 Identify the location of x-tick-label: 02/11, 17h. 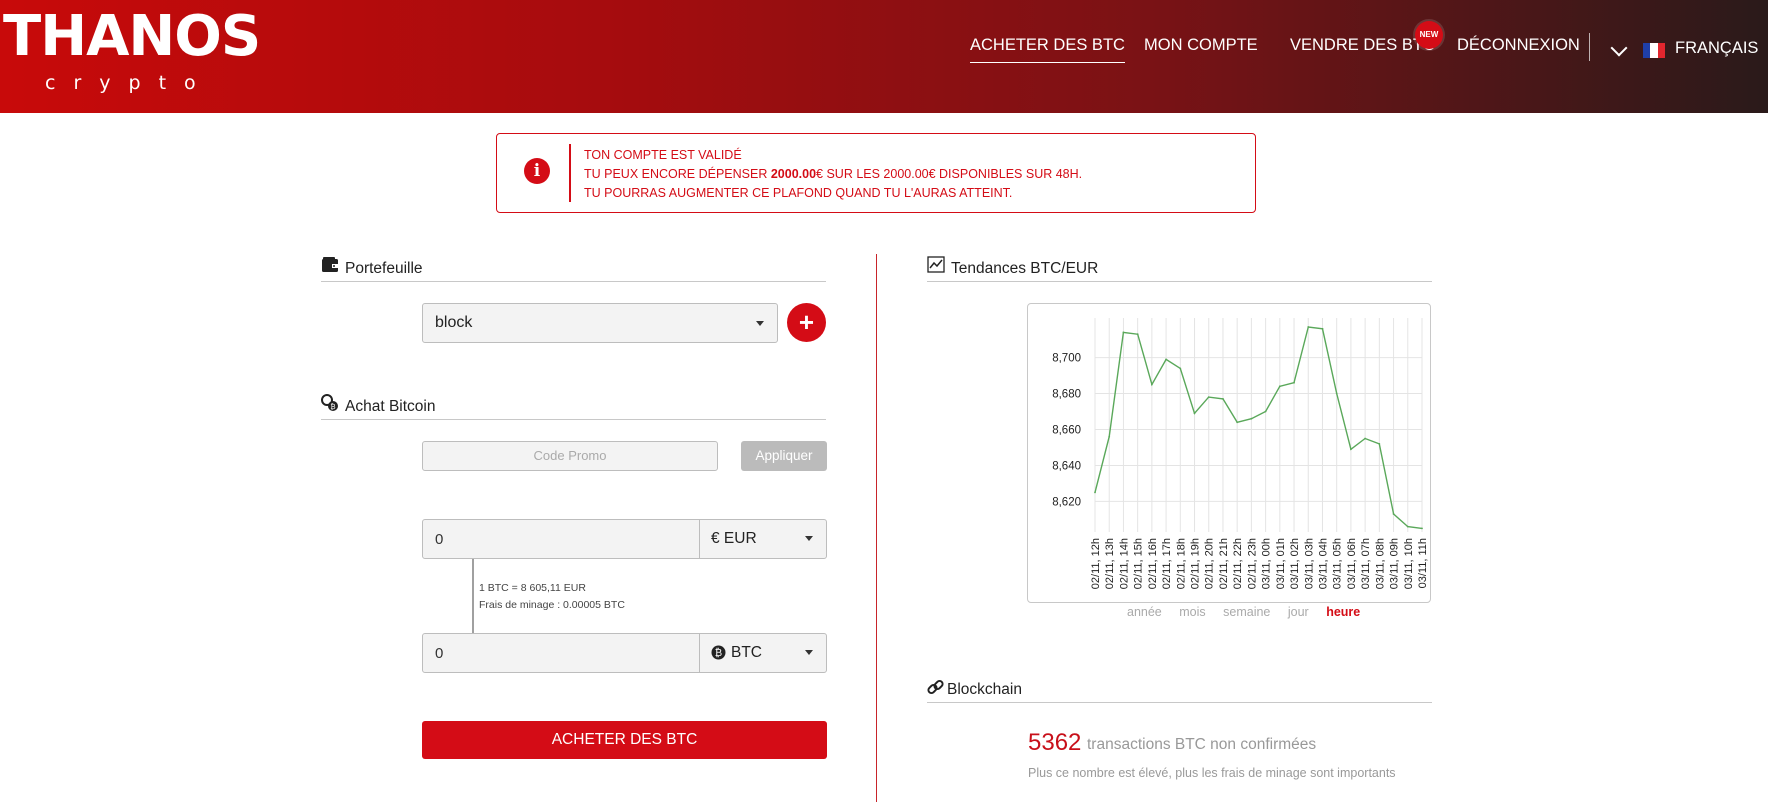
(1167, 563).